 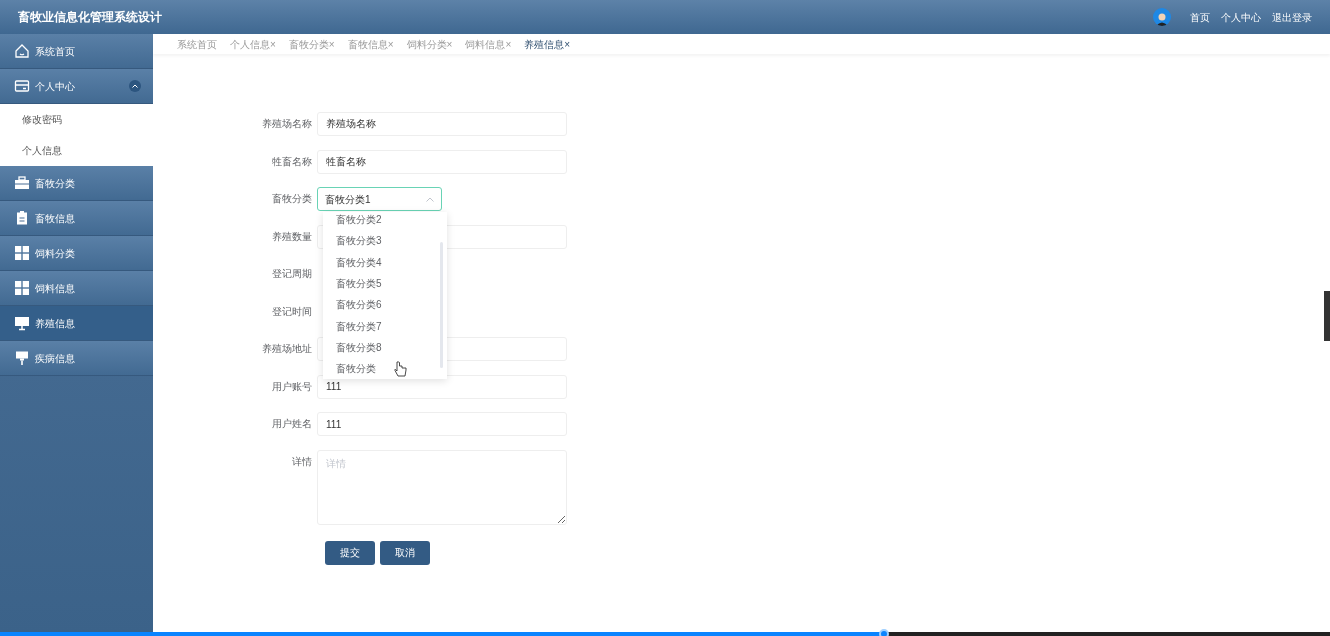 I want to click on field-label: 详情, so click(x=302, y=461).